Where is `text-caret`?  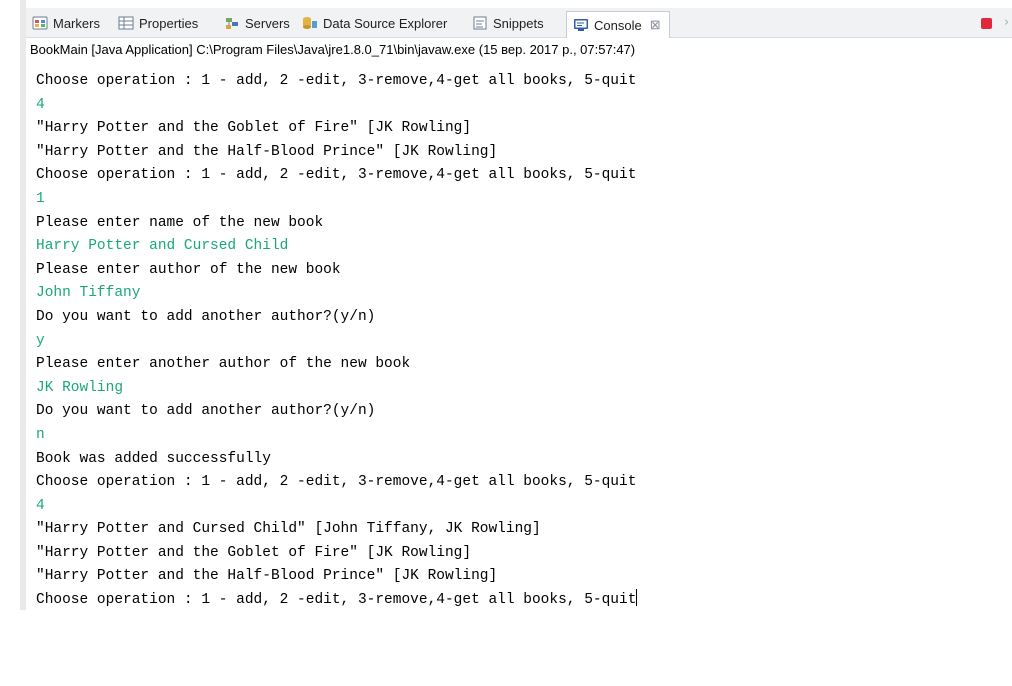
text-caret is located at coordinates (637, 598).